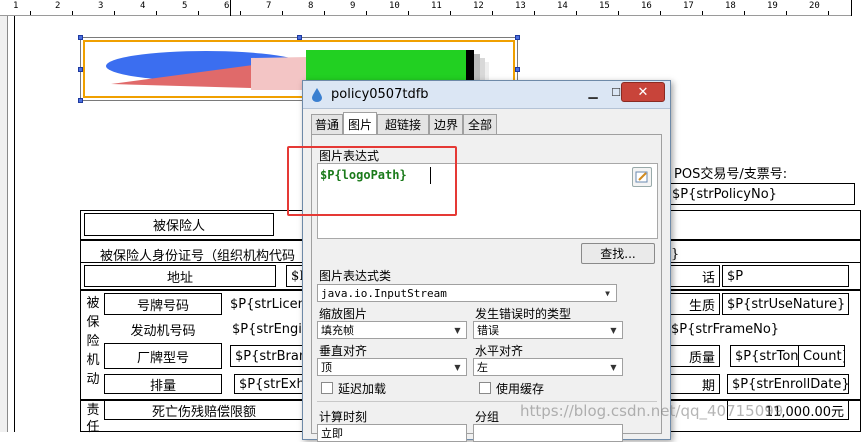 The width and height of the screenshot is (861, 442). What do you see at coordinates (332, 433) in the screenshot?
I see `eval-time-select-value: 立即` at bounding box center [332, 433].